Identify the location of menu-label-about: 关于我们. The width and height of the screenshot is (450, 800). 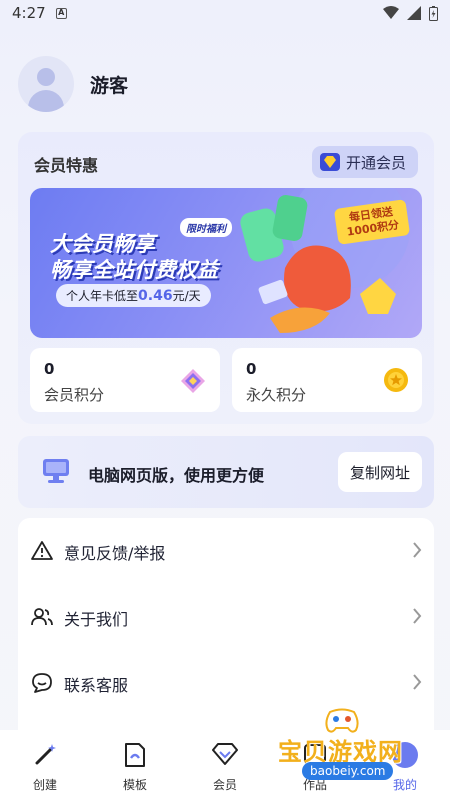
(96, 619).